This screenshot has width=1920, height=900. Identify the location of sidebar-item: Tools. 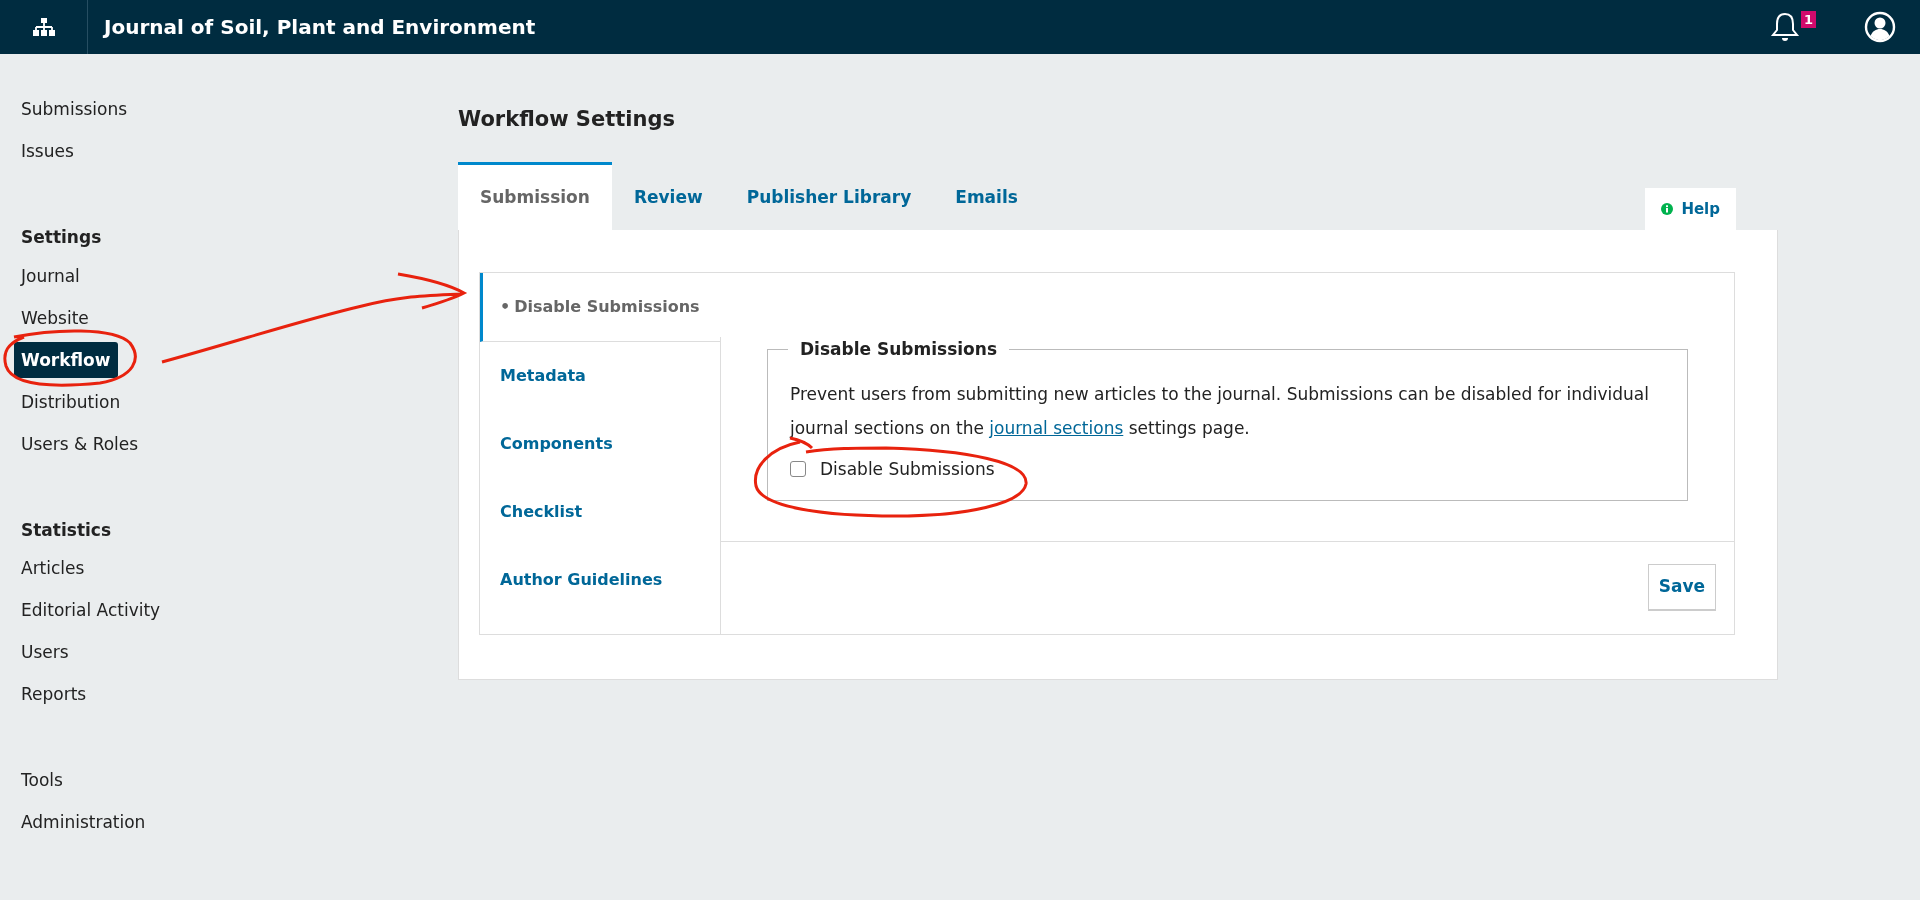
(42, 780).